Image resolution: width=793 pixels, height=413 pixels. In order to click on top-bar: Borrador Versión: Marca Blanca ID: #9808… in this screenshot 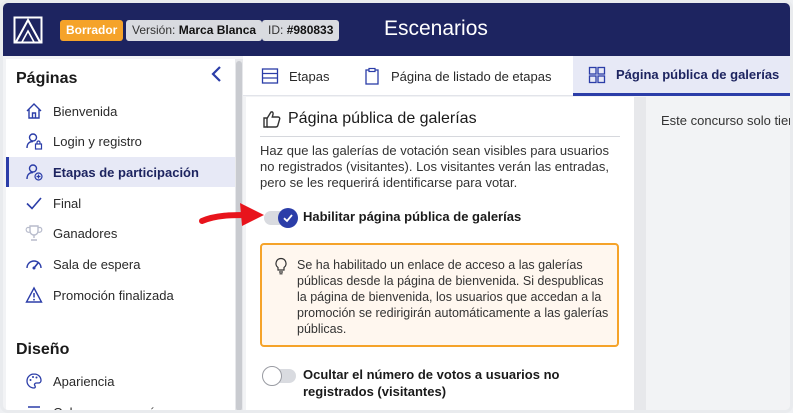, I will do `click(396, 29)`.